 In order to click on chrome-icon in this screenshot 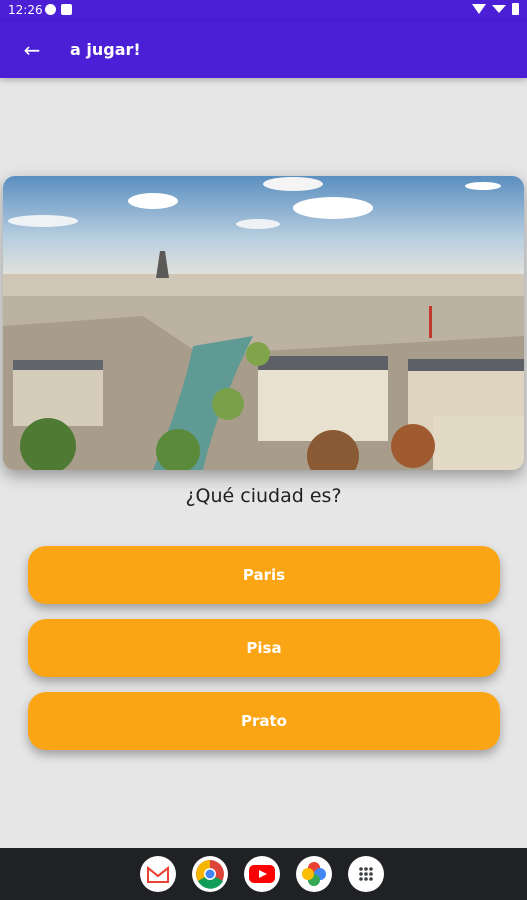, I will do `click(210, 874)`.